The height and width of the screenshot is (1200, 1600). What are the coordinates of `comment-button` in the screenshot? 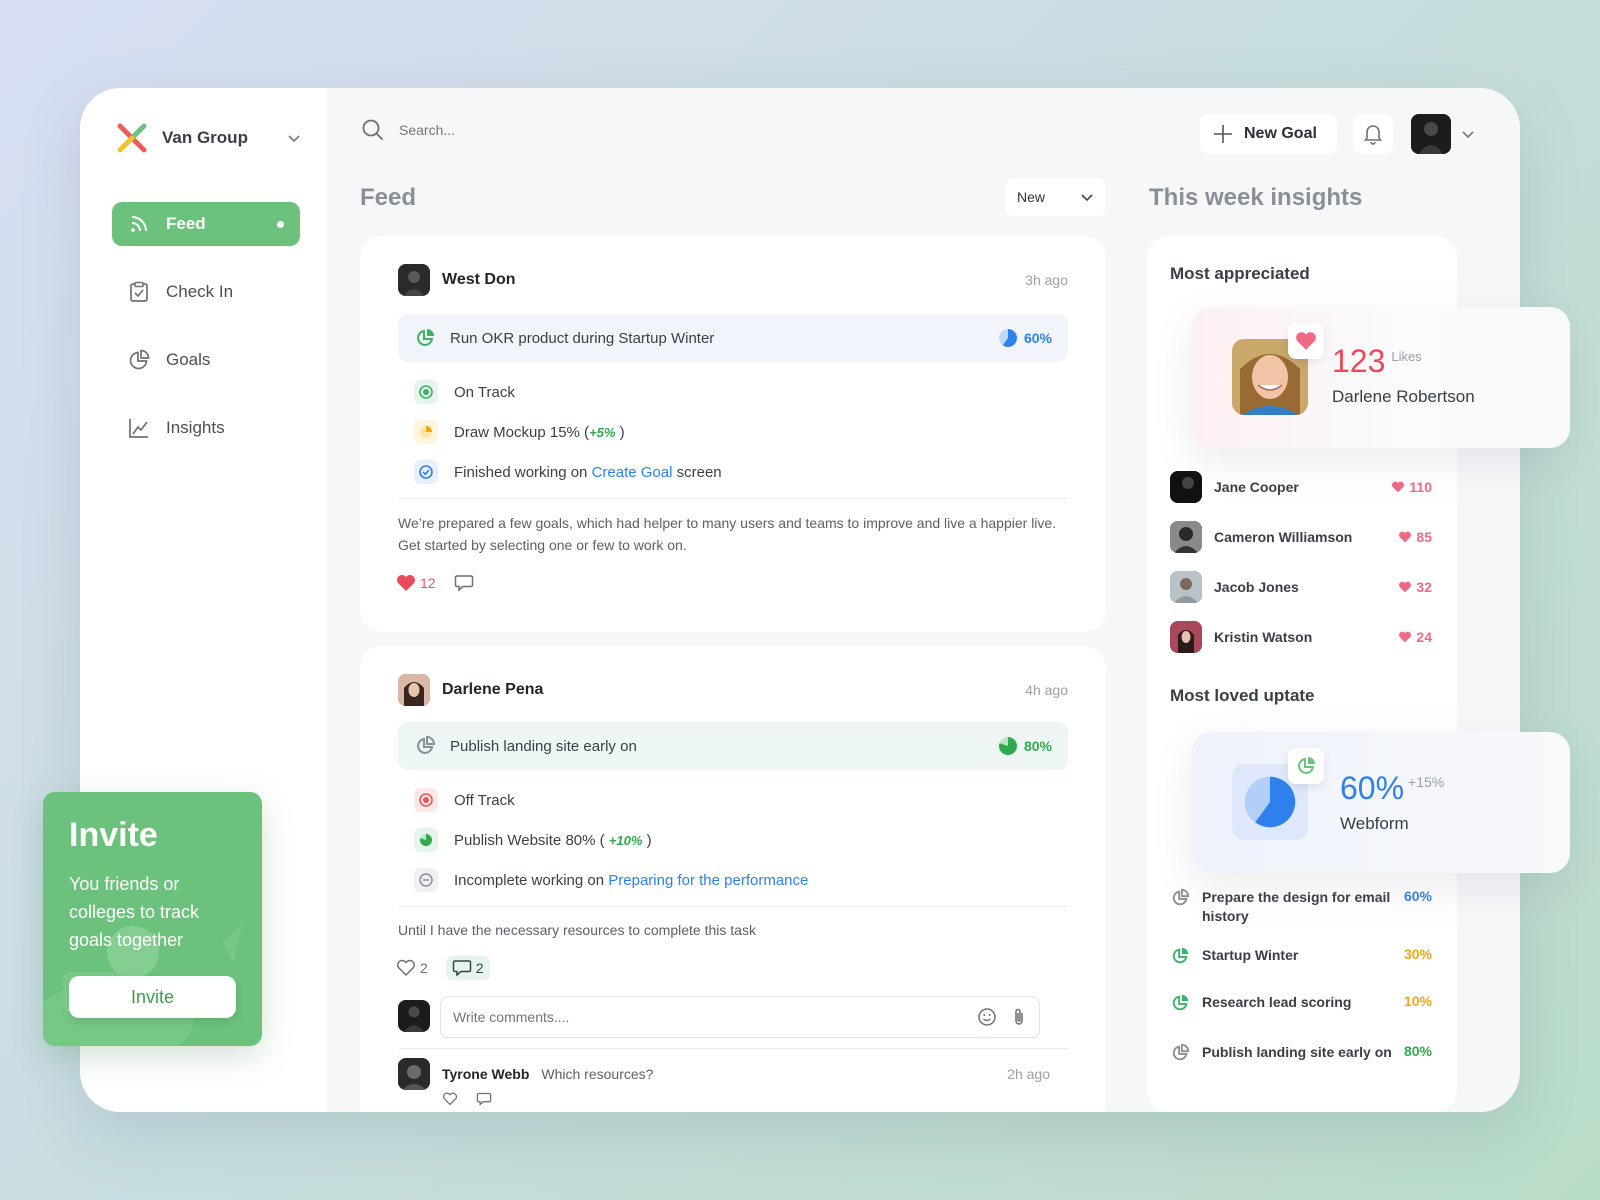 It's located at (464, 583).